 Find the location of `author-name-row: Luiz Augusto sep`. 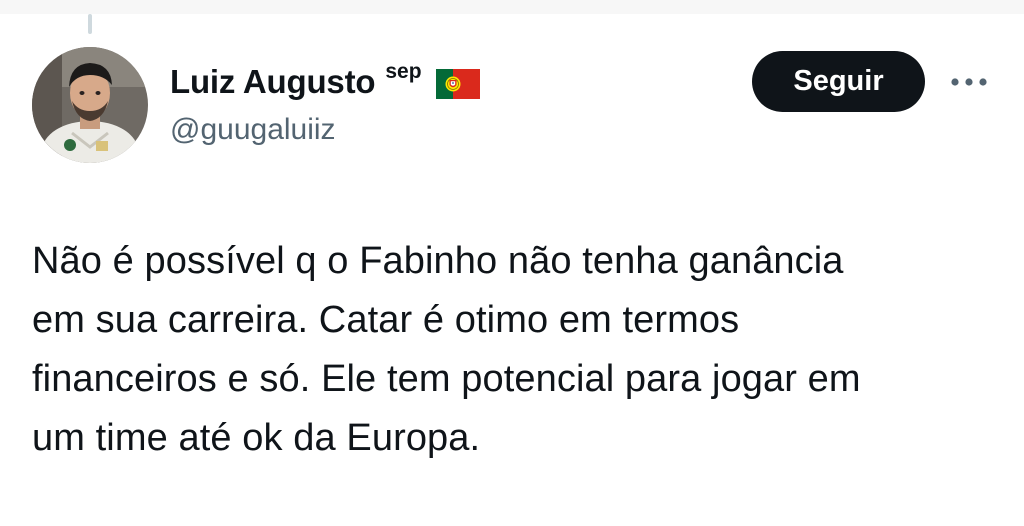

author-name-row: Luiz Augusto sep is located at coordinates (325, 82).